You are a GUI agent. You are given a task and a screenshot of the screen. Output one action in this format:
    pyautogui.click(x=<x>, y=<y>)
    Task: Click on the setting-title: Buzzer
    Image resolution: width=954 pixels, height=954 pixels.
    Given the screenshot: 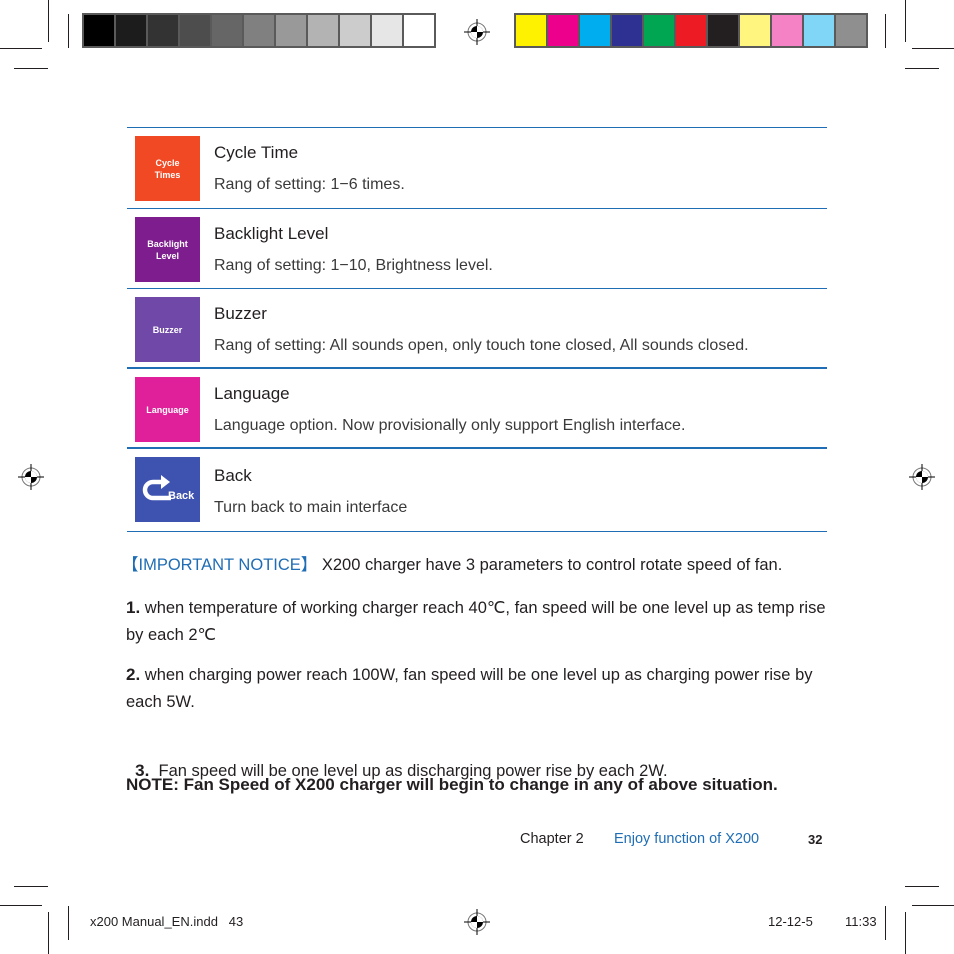 What is the action you would take?
    pyautogui.click(x=240, y=313)
    